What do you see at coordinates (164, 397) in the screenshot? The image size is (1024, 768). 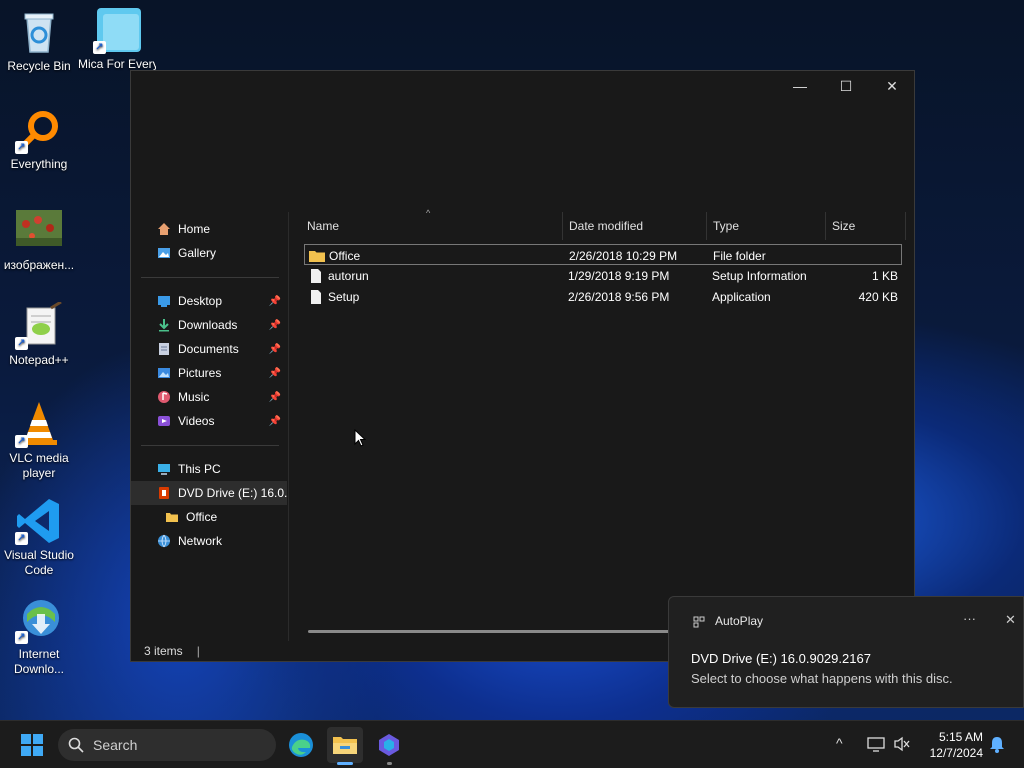 I see `music-icon` at bounding box center [164, 397].